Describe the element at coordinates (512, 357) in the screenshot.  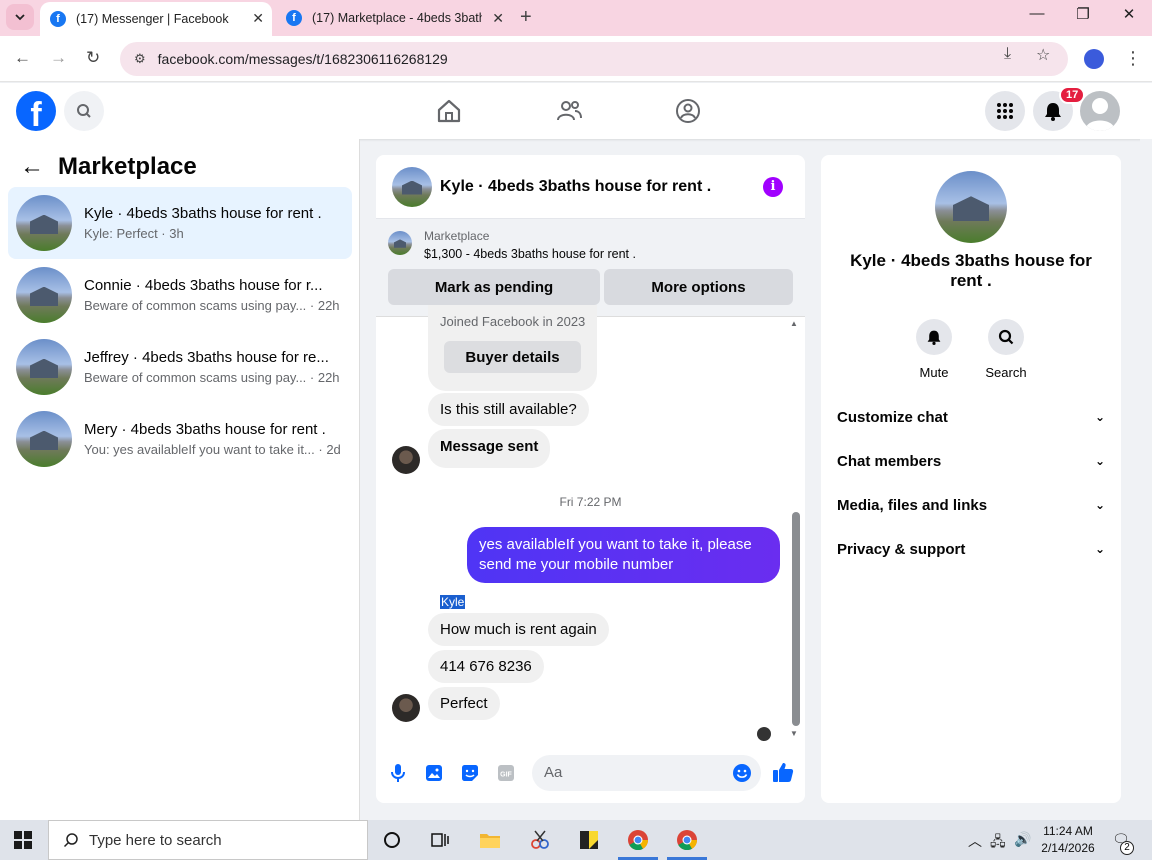
I see `buyer-details-button: Buyer details` at that location.